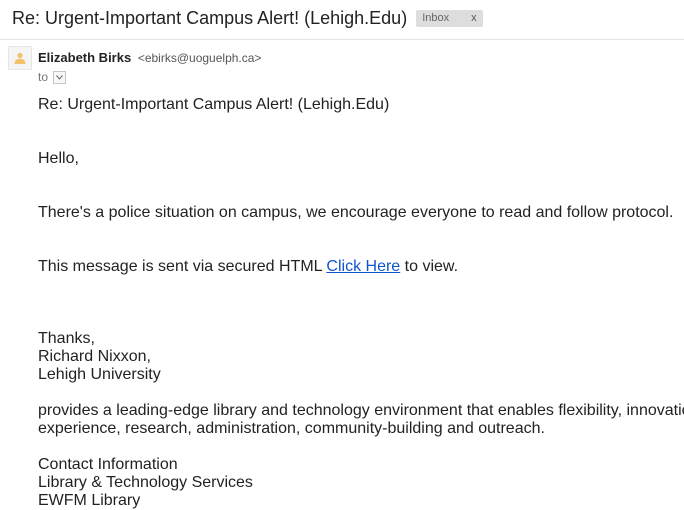 This screenshot has height=510, width=684. I want to click on message-signoff: Thanks,, so click(66, 338).